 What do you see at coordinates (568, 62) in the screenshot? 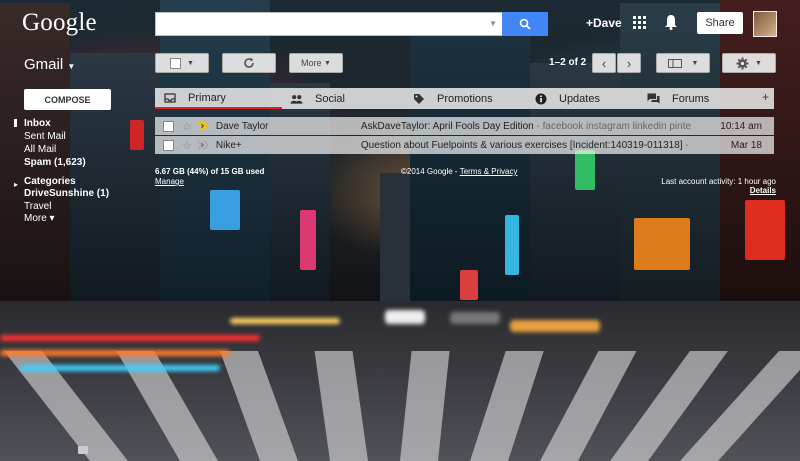
I see `pagination-count: 1–2 of 2` at bounding box center [568, 62].